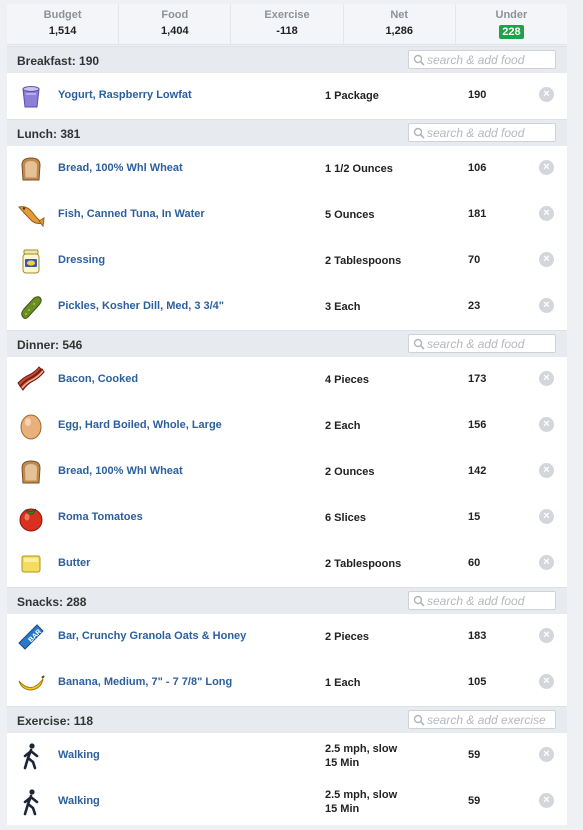 This screenshot has height=830, width=583. What do you see at coordinates (141, 306) in the screenshot?
I see `entry-name-link: Pickles, Kosher Dill, Med, 3 3/4"` at bounding box center [141, 306].